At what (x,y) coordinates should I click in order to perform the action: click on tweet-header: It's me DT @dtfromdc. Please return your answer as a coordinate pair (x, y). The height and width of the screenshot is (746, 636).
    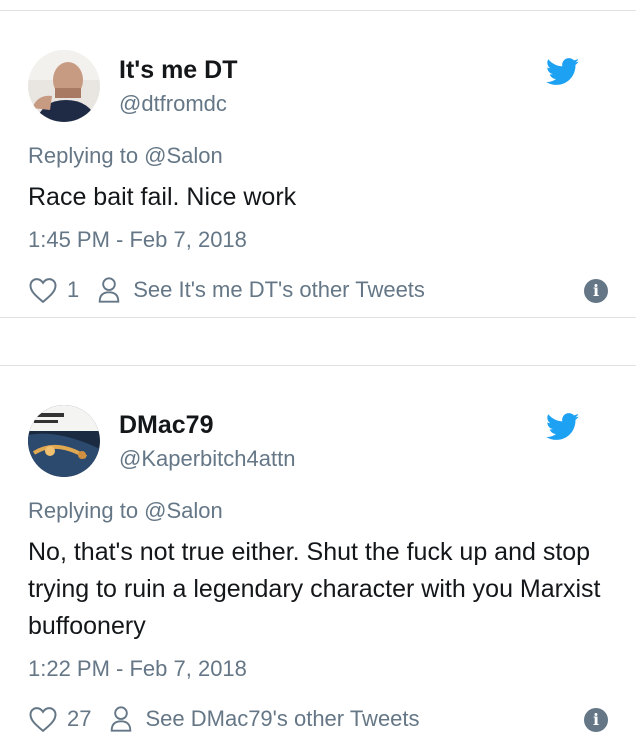
    Looking at the image, I should click on (318, 66).